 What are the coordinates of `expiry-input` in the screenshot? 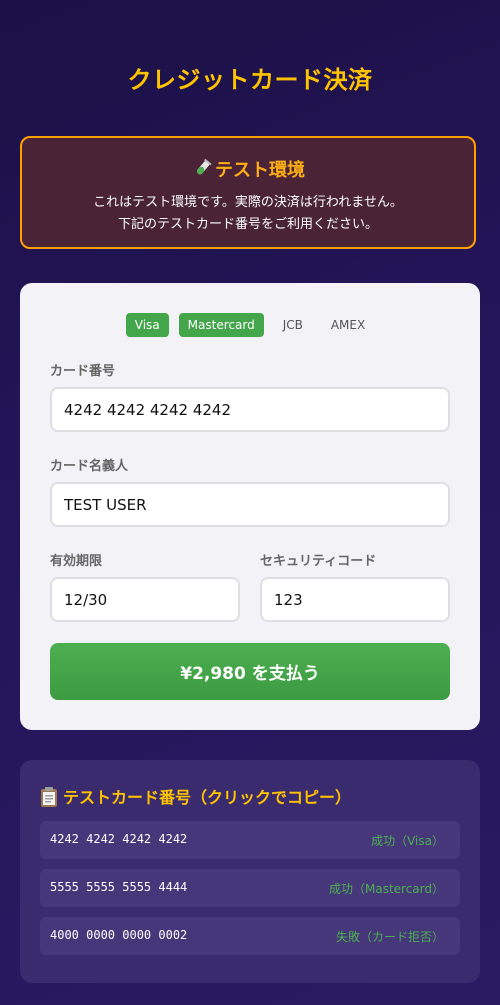 It's located at (145, 599).